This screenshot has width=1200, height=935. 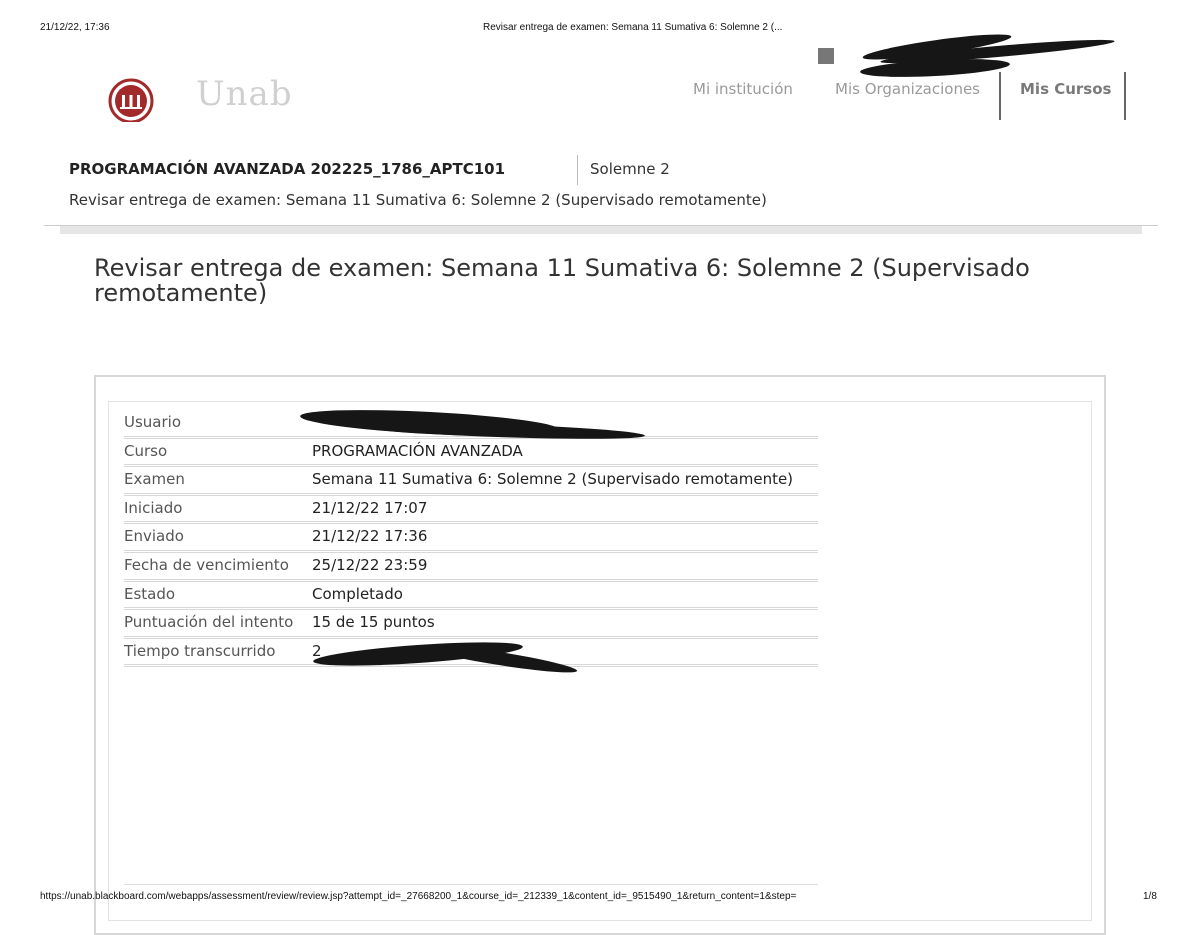 I want to click on label-course: Curso, so click(x=146, y=450).